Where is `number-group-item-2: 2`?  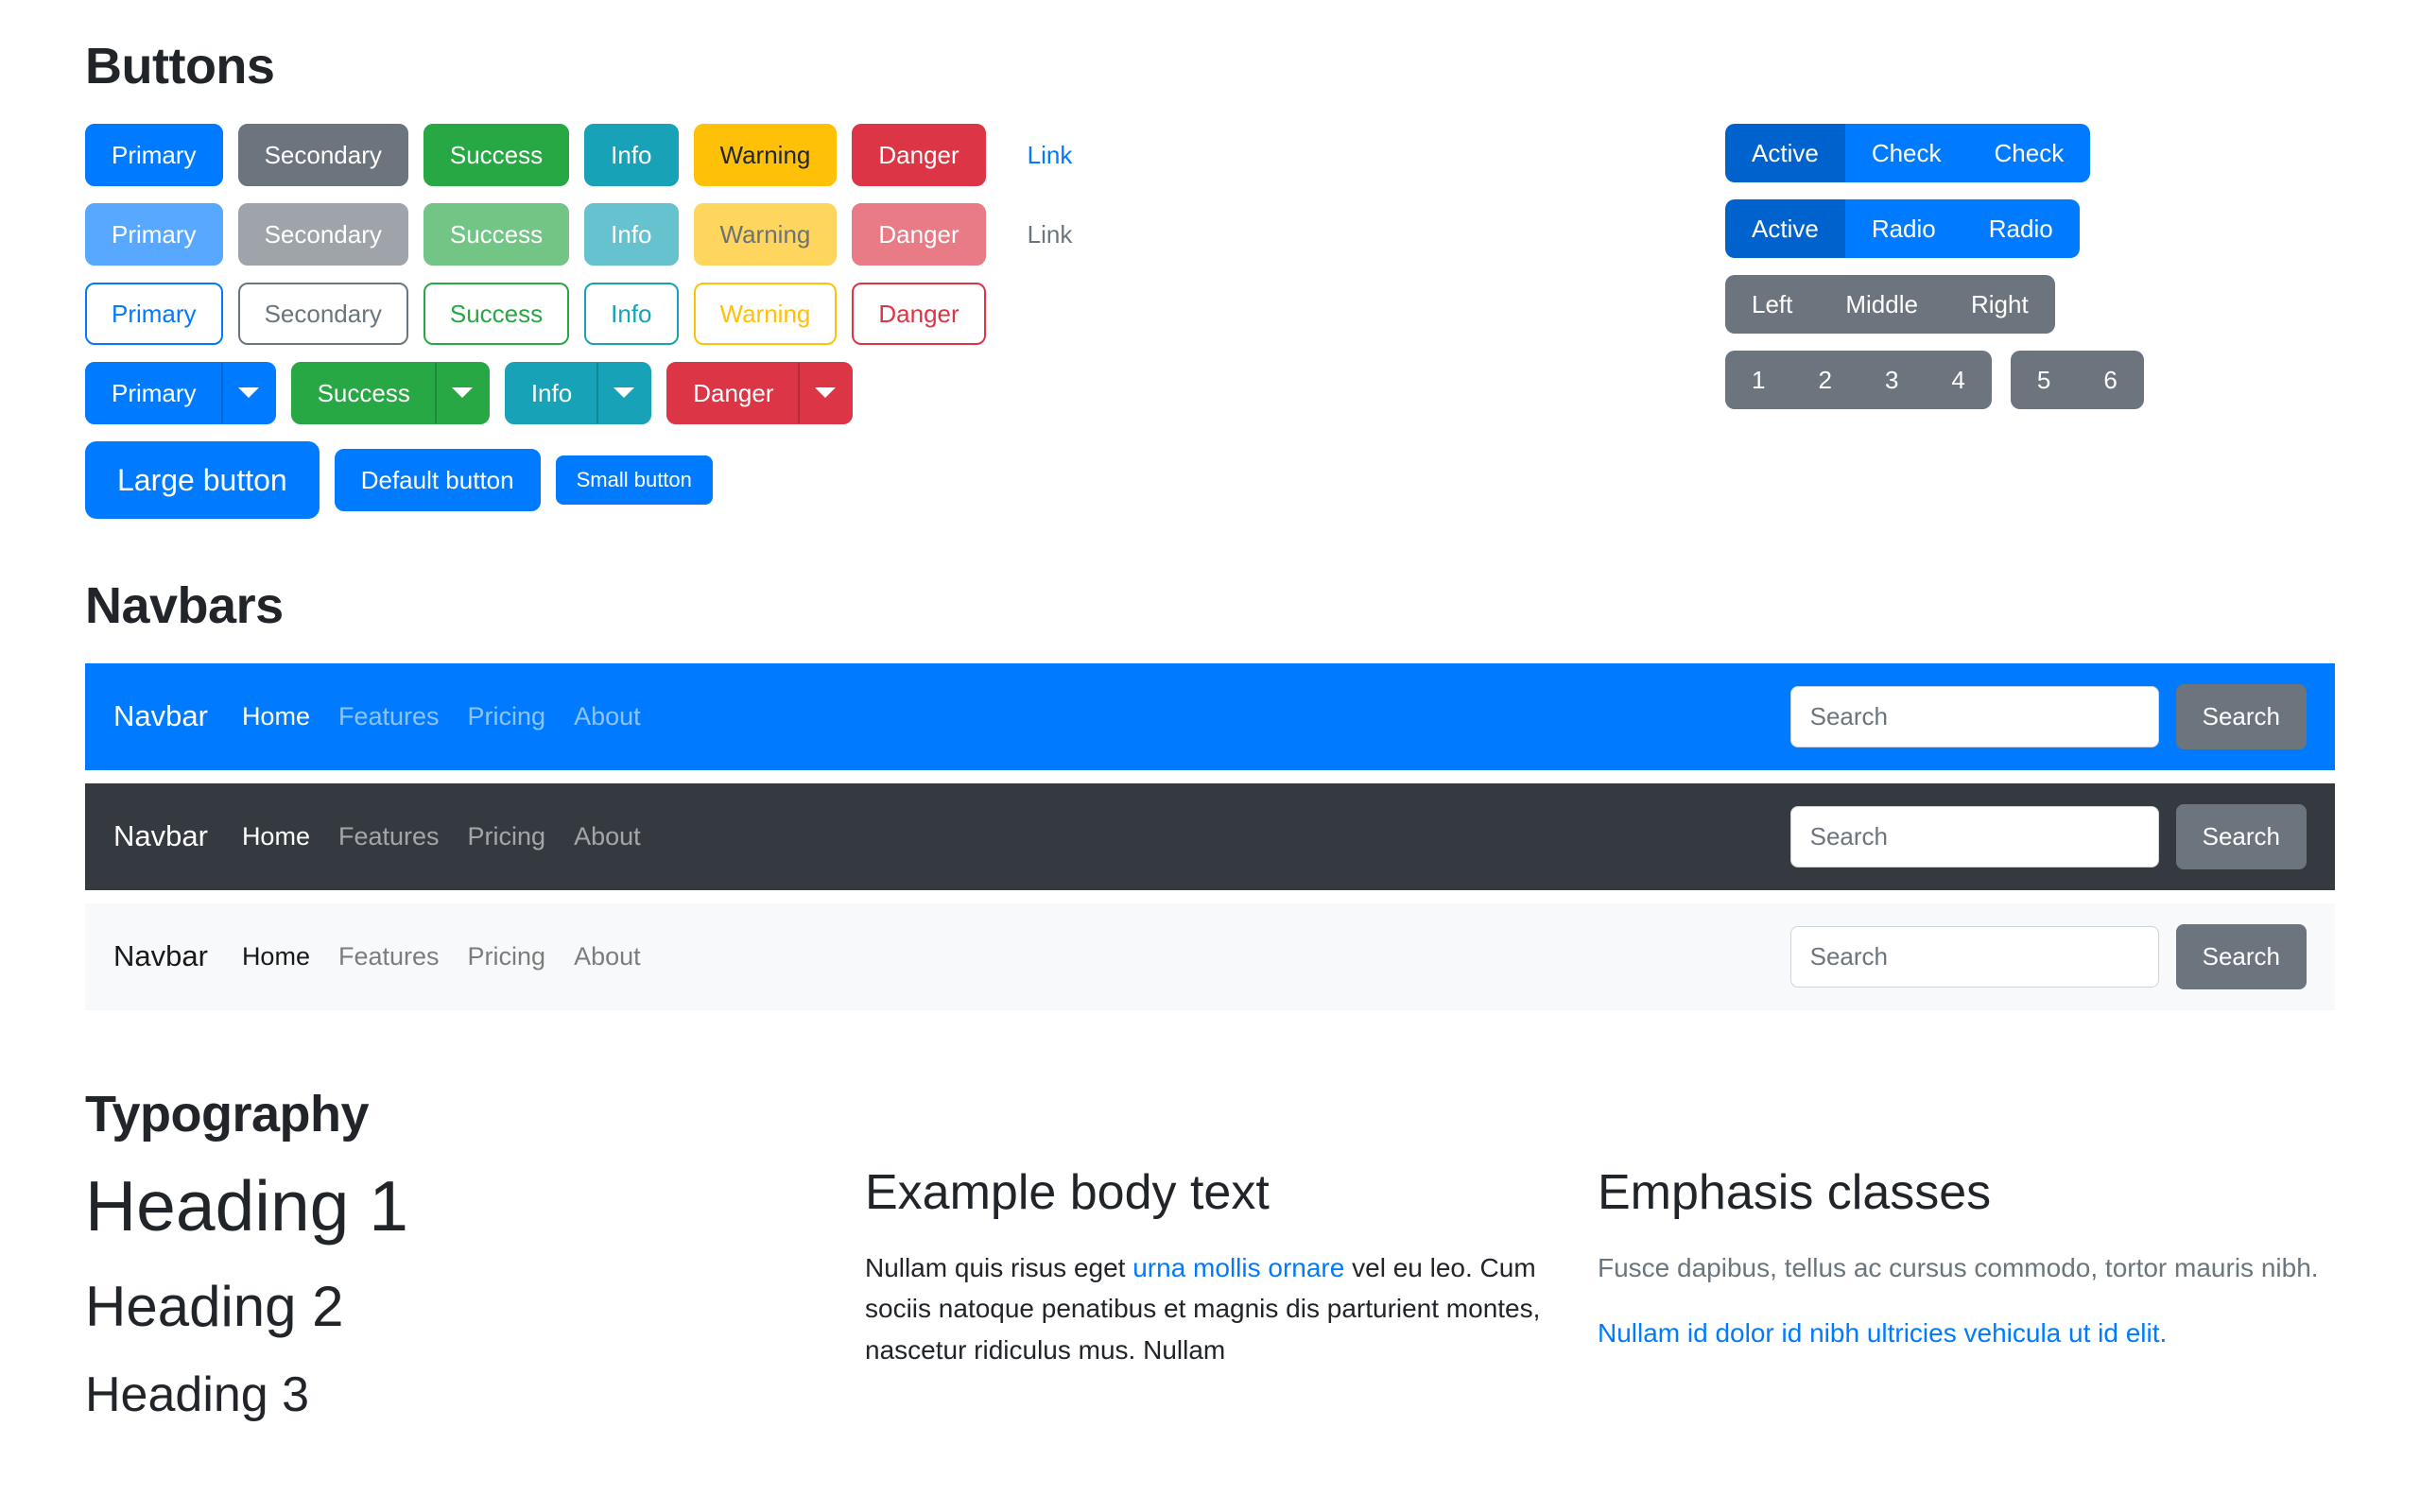 number-group-item-2: 2 is located at coordinates (1824, 379).